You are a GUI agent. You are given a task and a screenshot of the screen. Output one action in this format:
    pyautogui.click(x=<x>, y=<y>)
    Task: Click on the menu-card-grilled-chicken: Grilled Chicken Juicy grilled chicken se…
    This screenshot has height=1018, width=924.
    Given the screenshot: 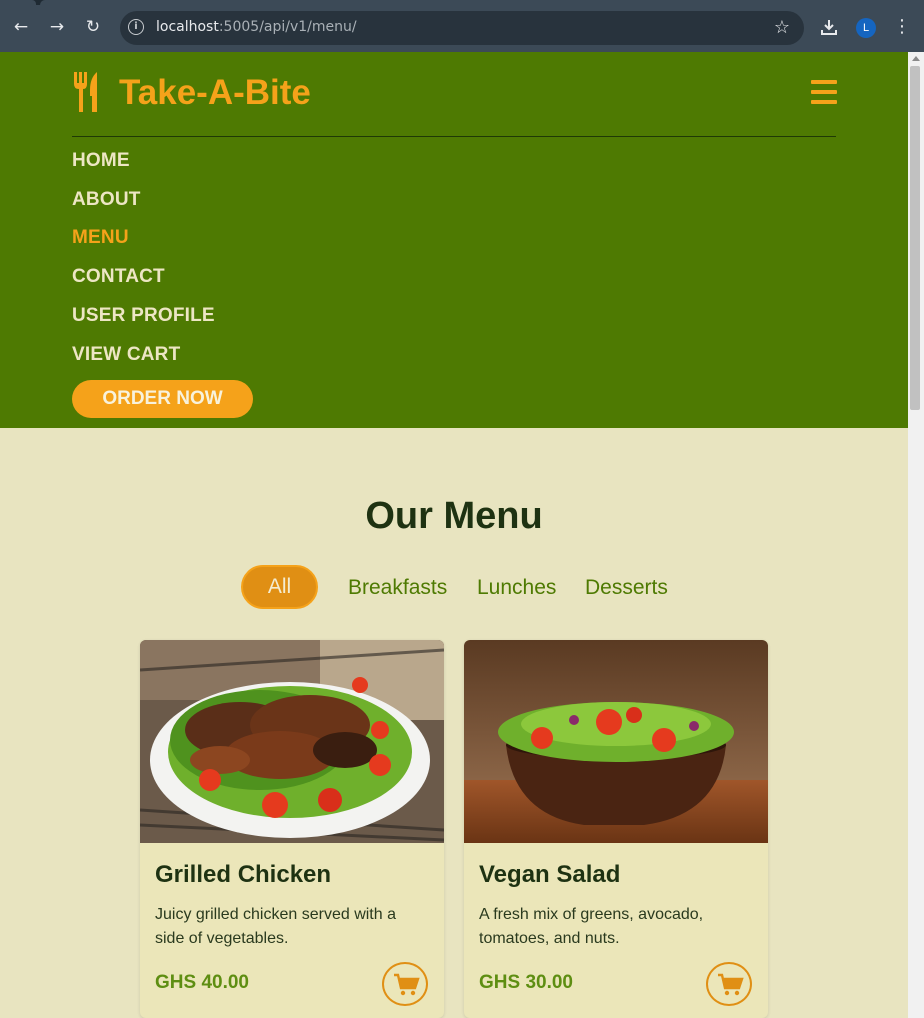 What is the action you would take?
    pyautogui.click(x=292, y=829)
    